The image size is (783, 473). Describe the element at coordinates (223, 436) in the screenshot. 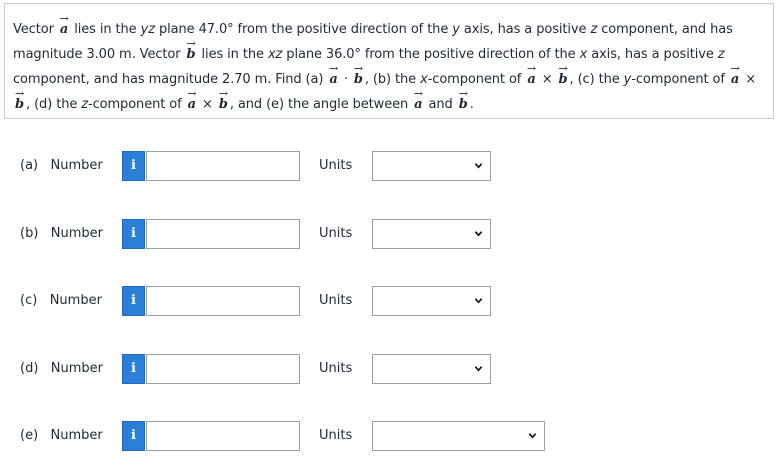

I see `number-input-e` at that location.